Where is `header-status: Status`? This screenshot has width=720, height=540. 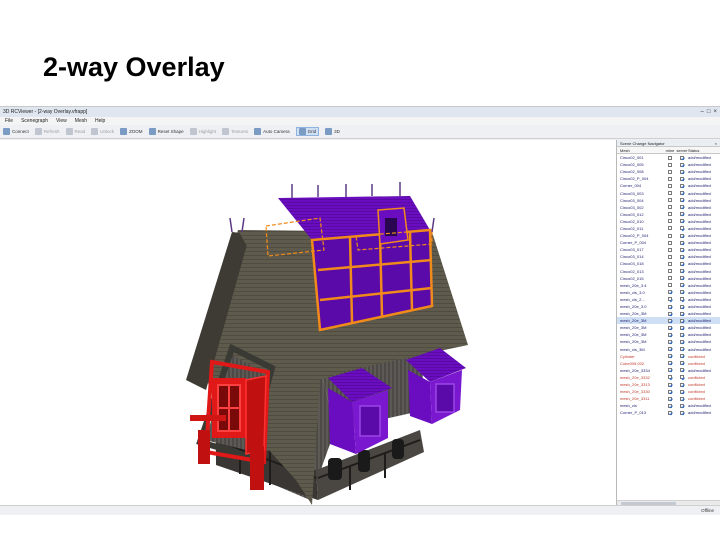 header-status: Status is located at coordinates (704, 150).